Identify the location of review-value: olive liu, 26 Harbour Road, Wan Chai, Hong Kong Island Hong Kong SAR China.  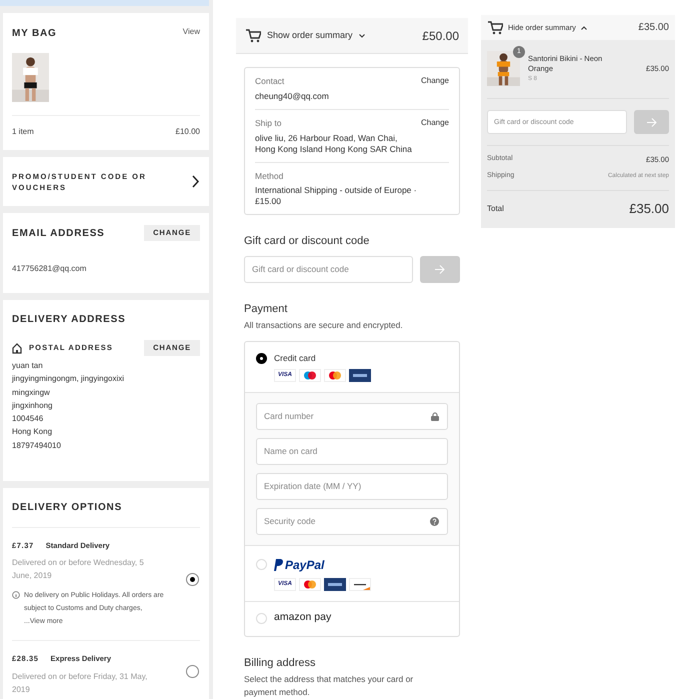
(334, 143).